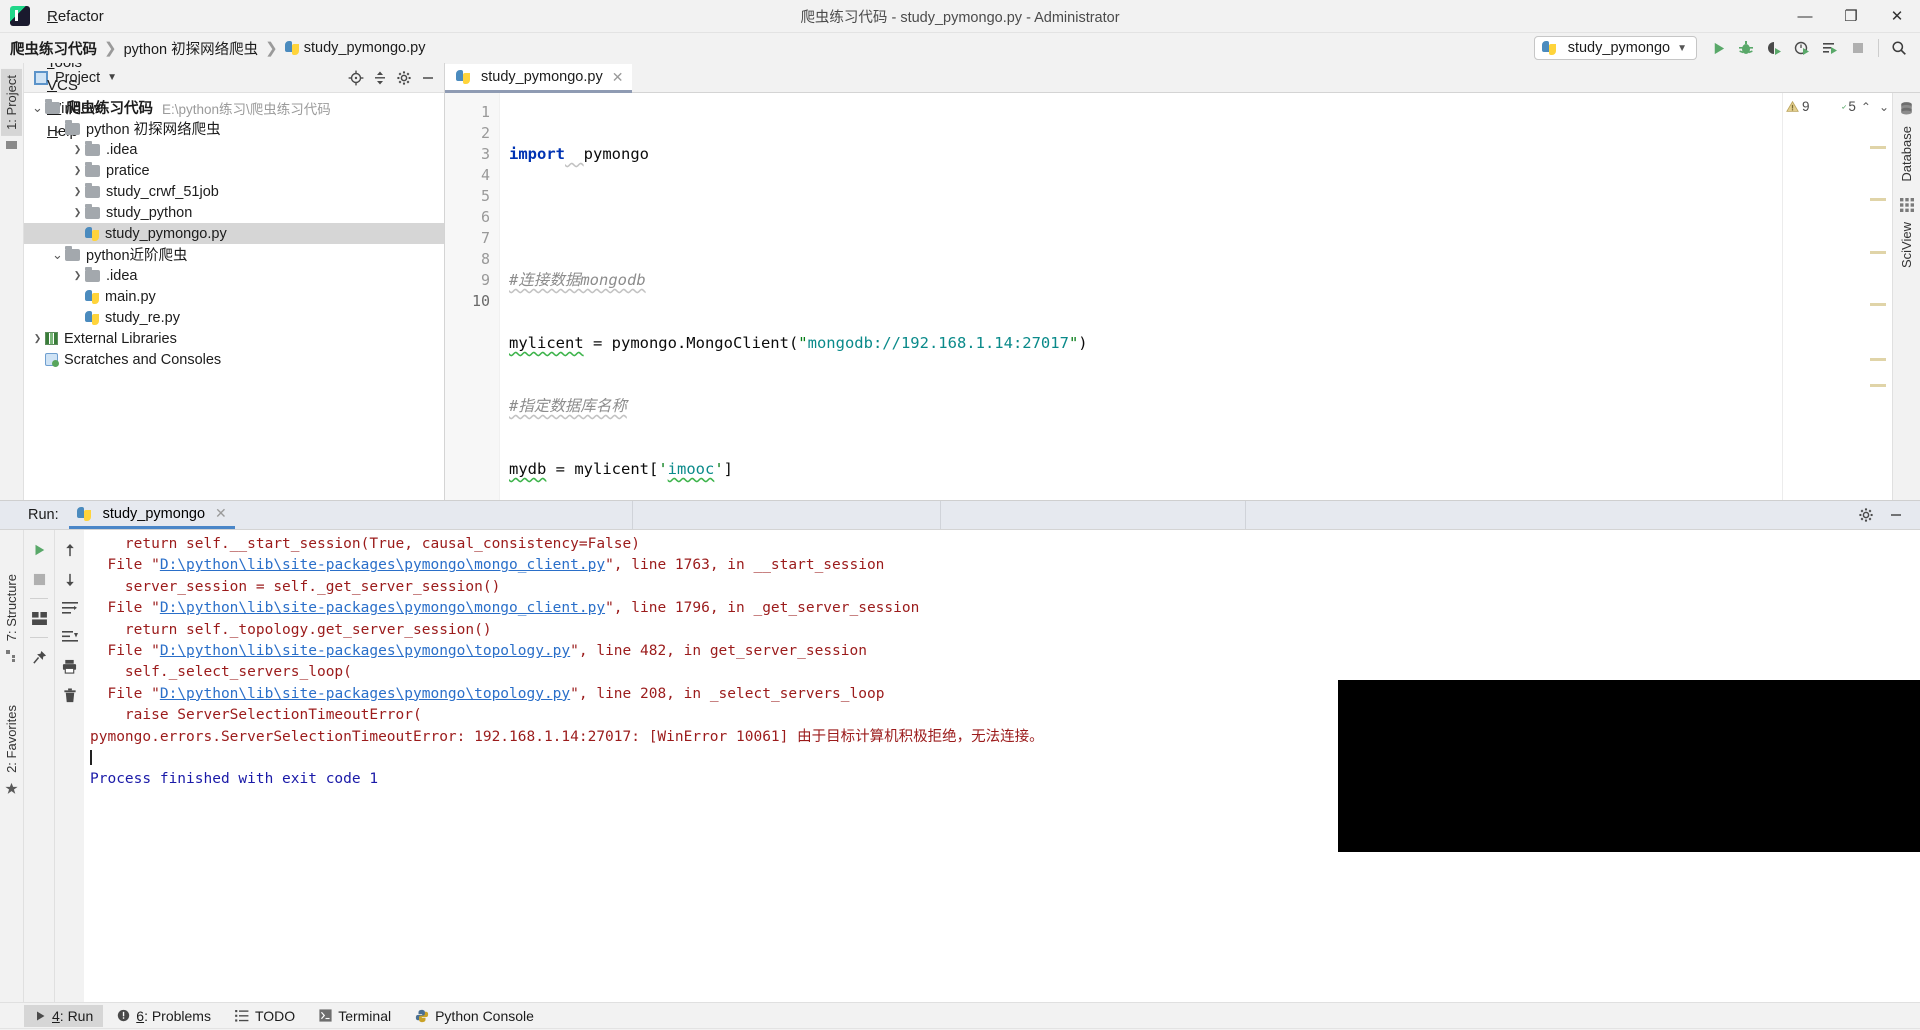  I want to click on sidebar-tab-favorites: 2: Favorites, so click(11, 739).